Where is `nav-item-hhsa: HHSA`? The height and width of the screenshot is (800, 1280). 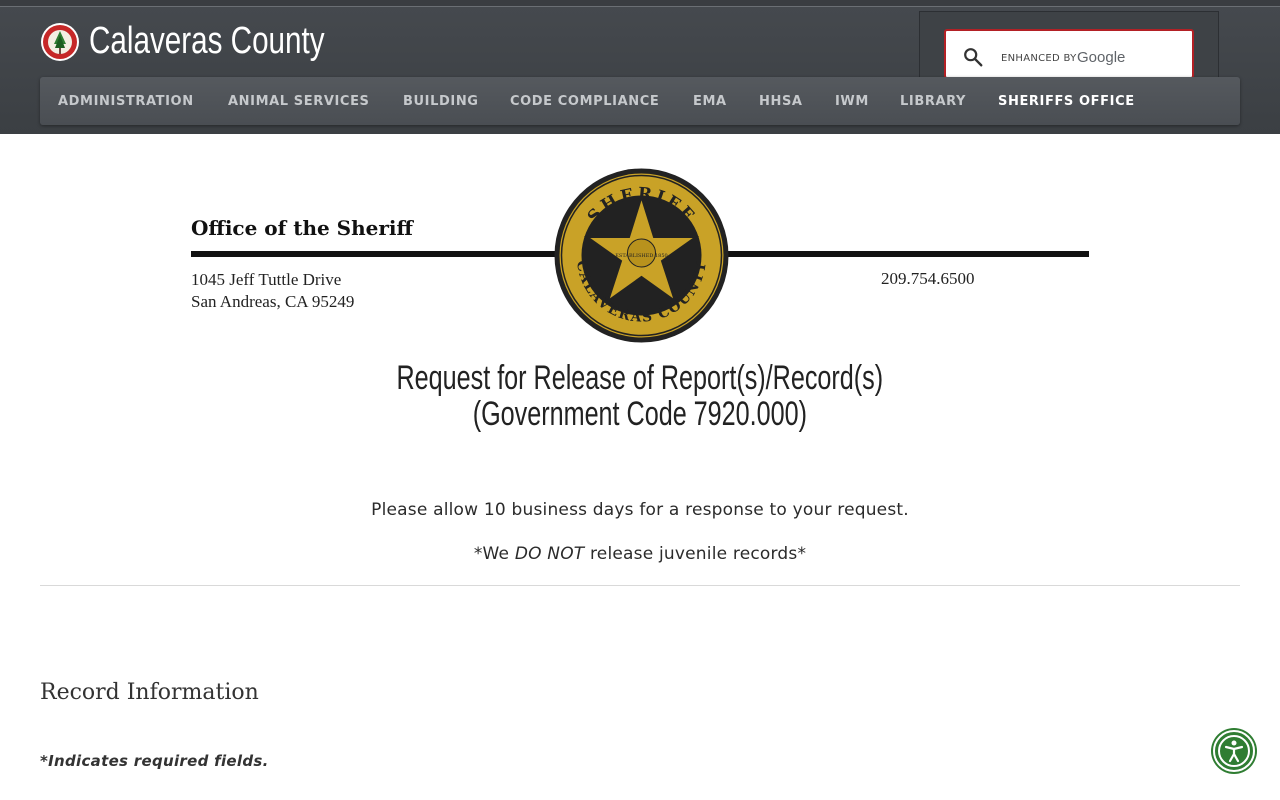 nav-item-hhsa: HHSA is located at coordinates (781, 101).